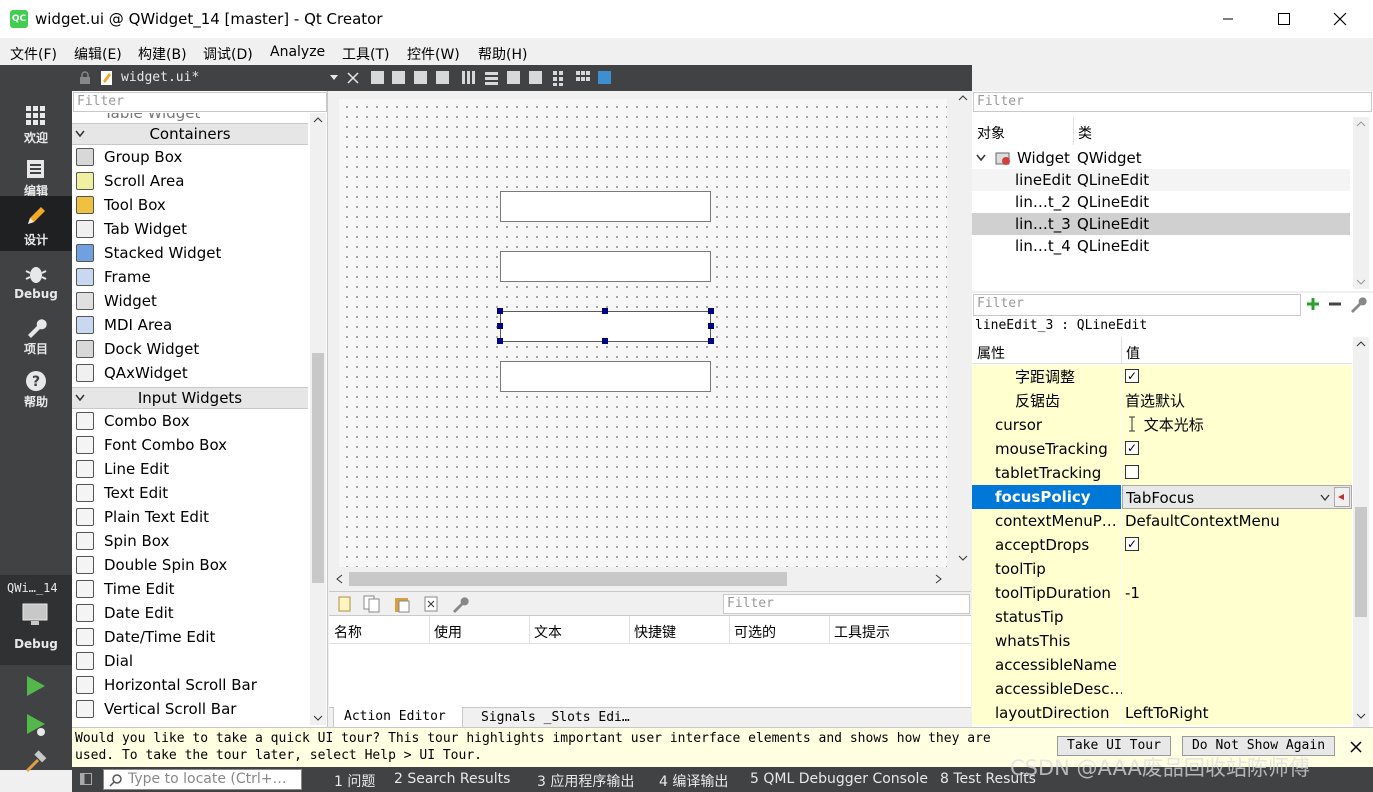 The height and width of the screenshot is (792, 1373). Describe the element at coordinates (963, 330) in the screenshot. I see `canvas-vscrollbar` at that location.